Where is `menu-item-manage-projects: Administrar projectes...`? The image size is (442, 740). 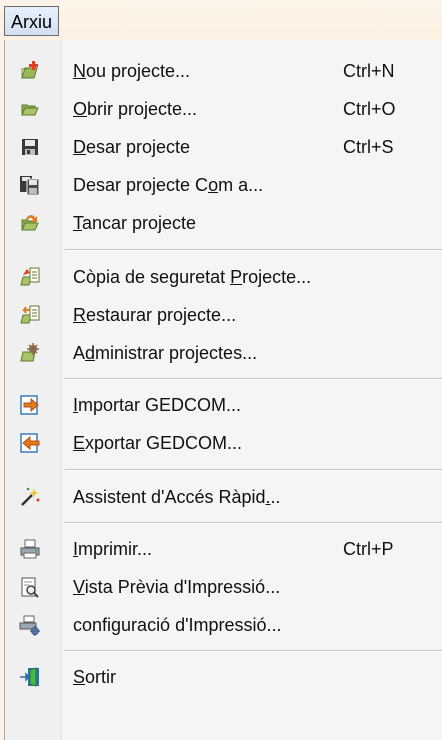 menu-item-manage-projects: Administrar projectes... is located at coordinates (223, 353).